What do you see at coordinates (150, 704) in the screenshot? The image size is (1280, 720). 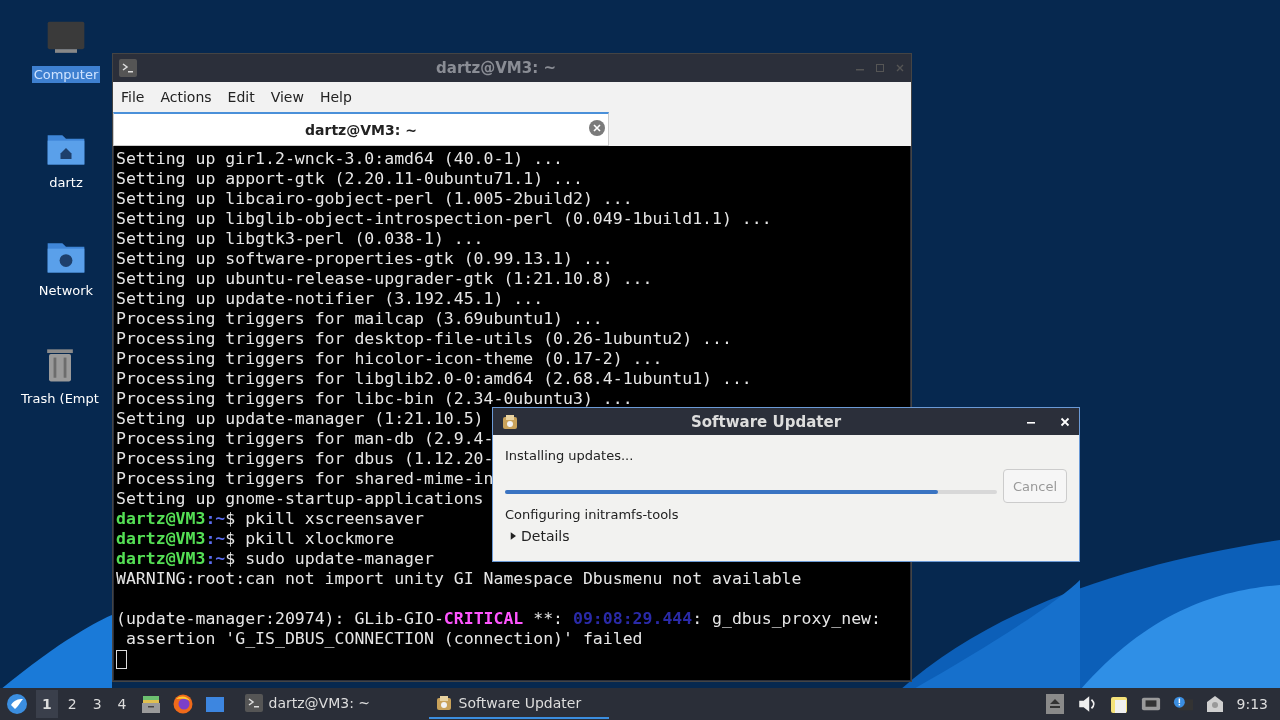 I see `file-cabinet-icon` at bounding box center [150, 704].